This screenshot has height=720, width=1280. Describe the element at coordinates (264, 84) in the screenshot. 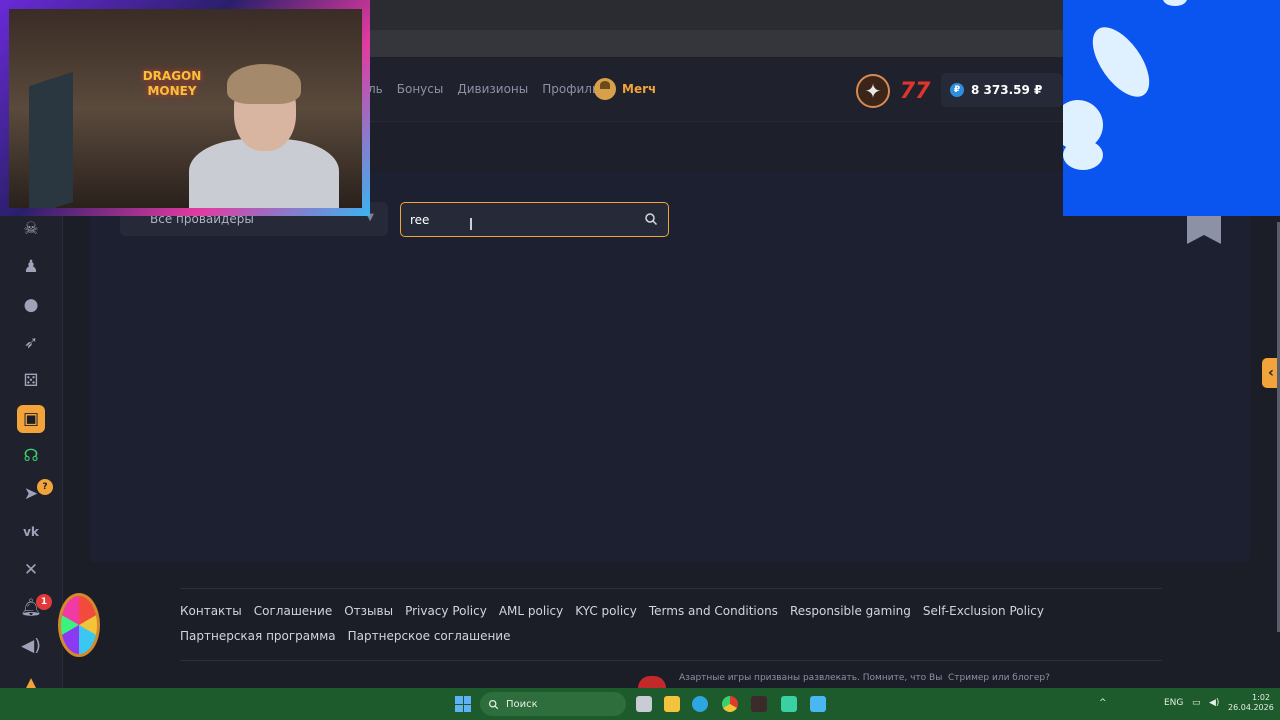

I see `streamer-hair` at that location.